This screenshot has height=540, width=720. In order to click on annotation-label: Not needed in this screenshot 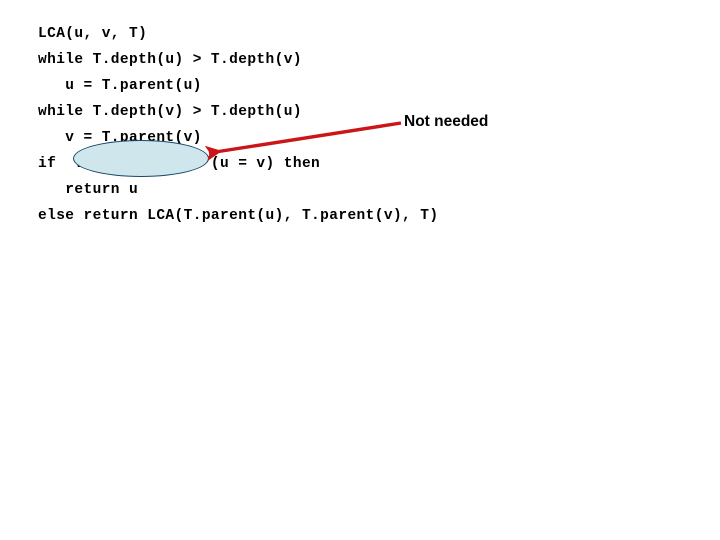, I will do `click(446, 121)`.